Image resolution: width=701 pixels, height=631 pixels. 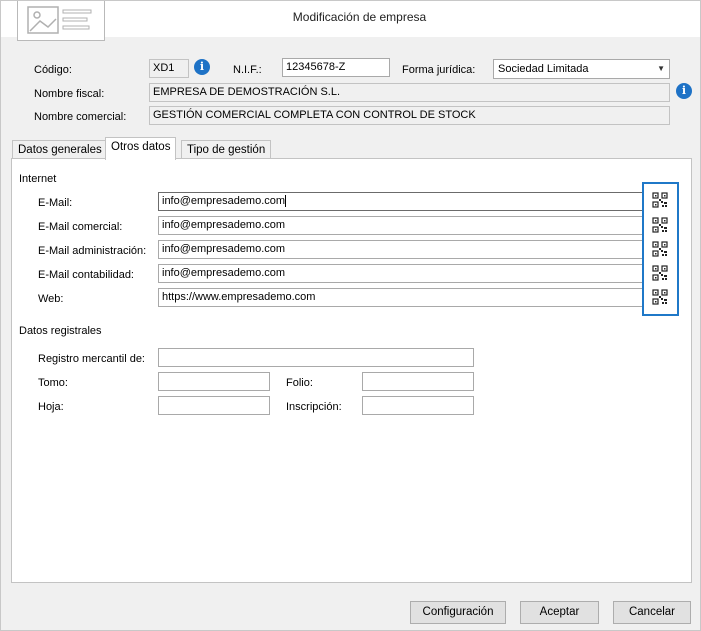 What do you see at coordinates (401, 249) in the screenshot?
I see `email-administracion-field: info@empresademo.com` at bounding box center [401, 249].